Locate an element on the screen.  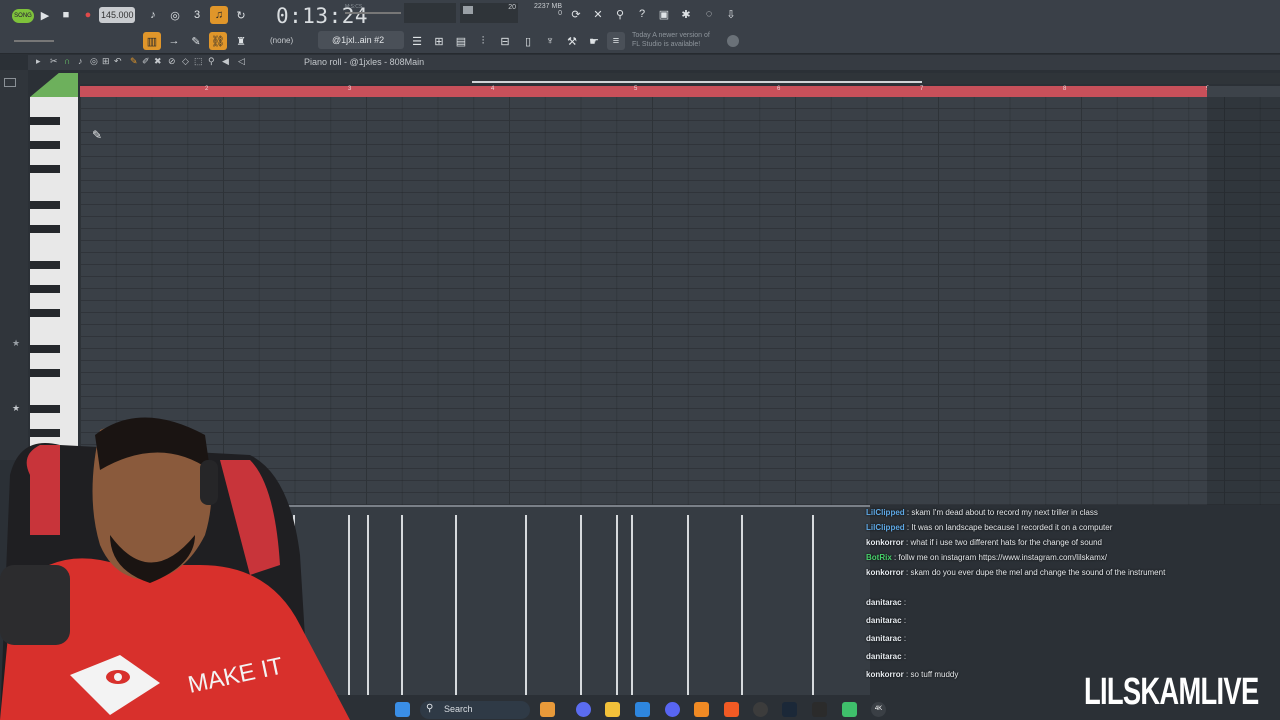
mixer-icon: ✕ is located at coordinates (598, 14).